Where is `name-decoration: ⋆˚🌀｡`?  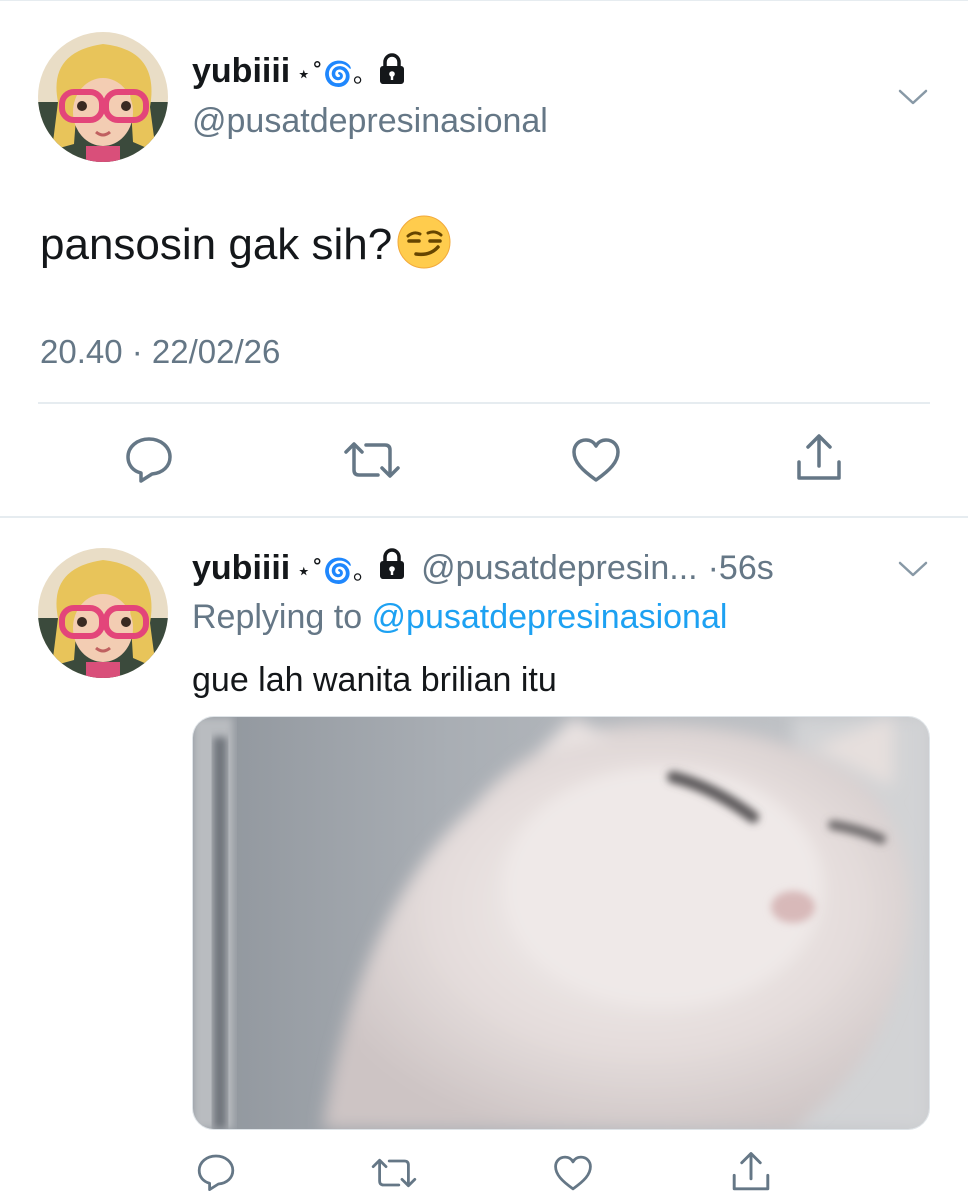
name-decoration: ⋆˚🌀｡ is located at coordinates (331, 74).